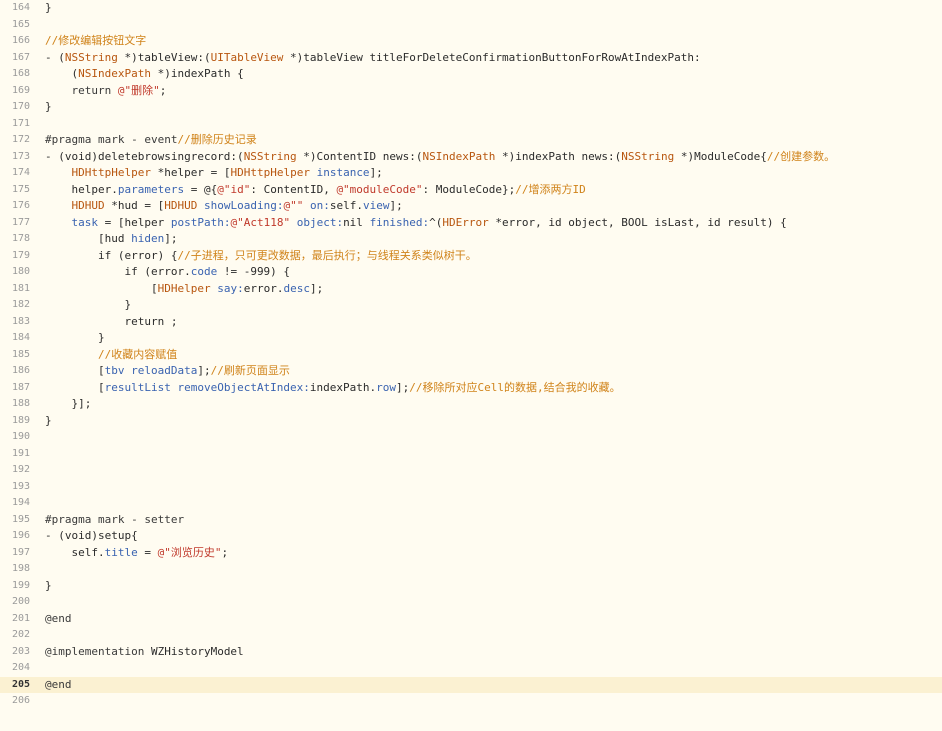 The width and height of the screenshot is (942, 731). What do you see at coordinates (58, 684) in the screenshot?
I see `code-token: @end` at bounding box center [58, 684].